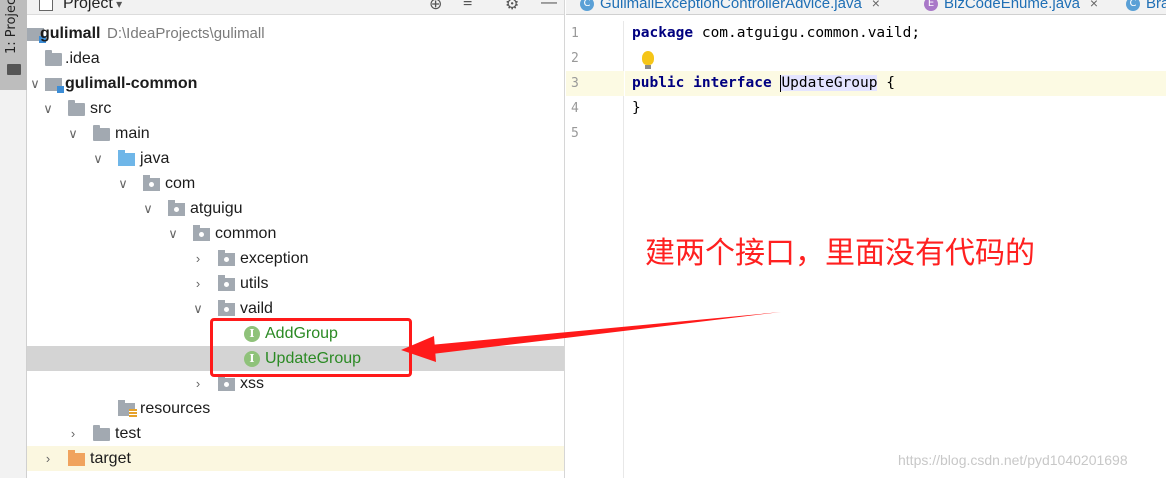 The width and height of the screenshot is (1166, 478). What do you see at coordinates (76, 458) in the screenshot?
I see `excluded-folder-icon` at bounding box center [76, 458].